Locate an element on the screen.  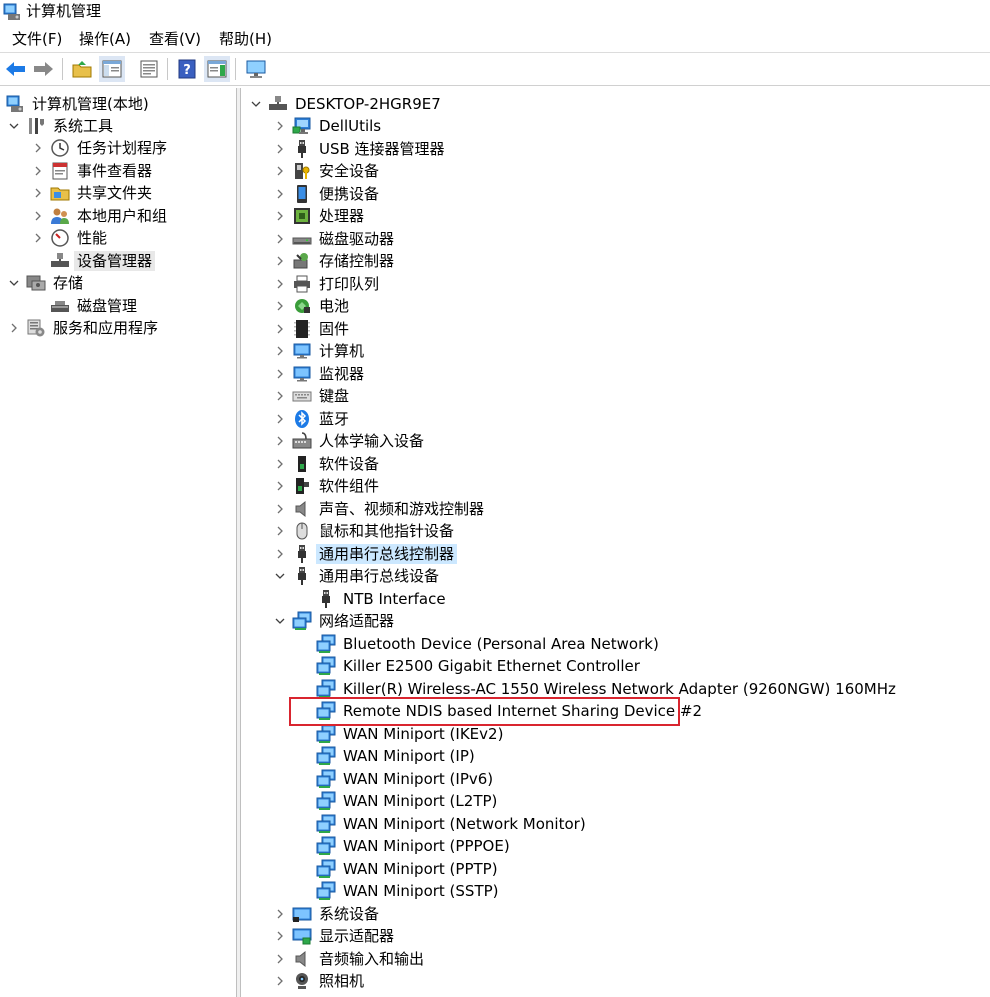
back-icon is located at coordinates (16, 69).